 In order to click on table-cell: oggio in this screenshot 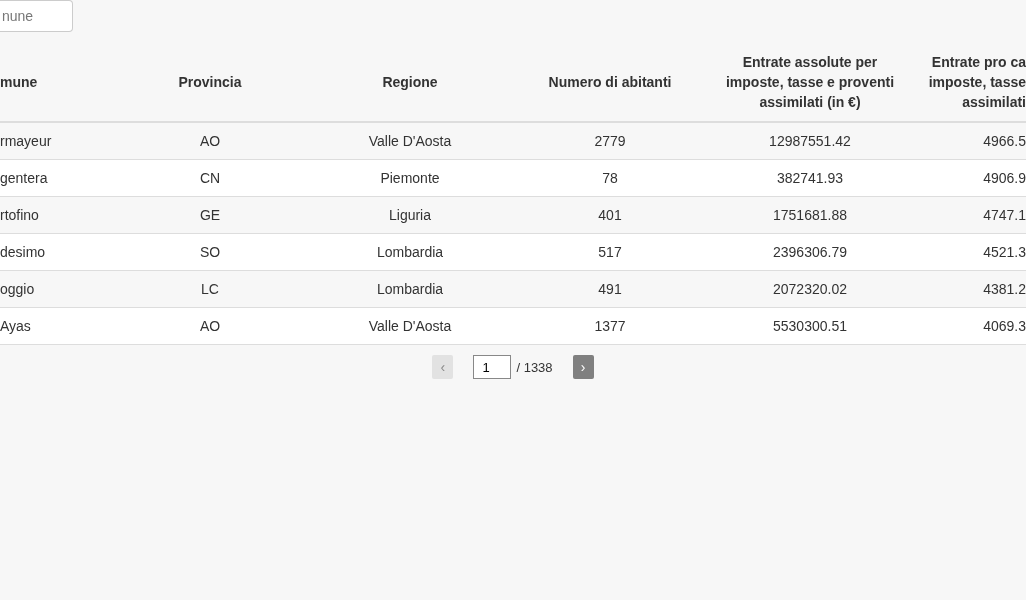, I will do `click(17, 289)`.